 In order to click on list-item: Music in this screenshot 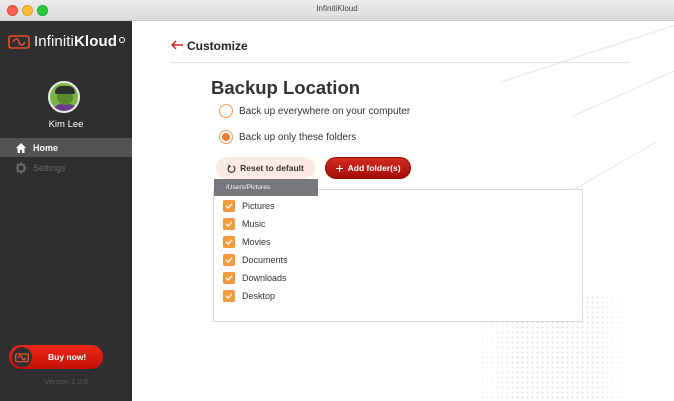, I will do `click(244, 224)`.